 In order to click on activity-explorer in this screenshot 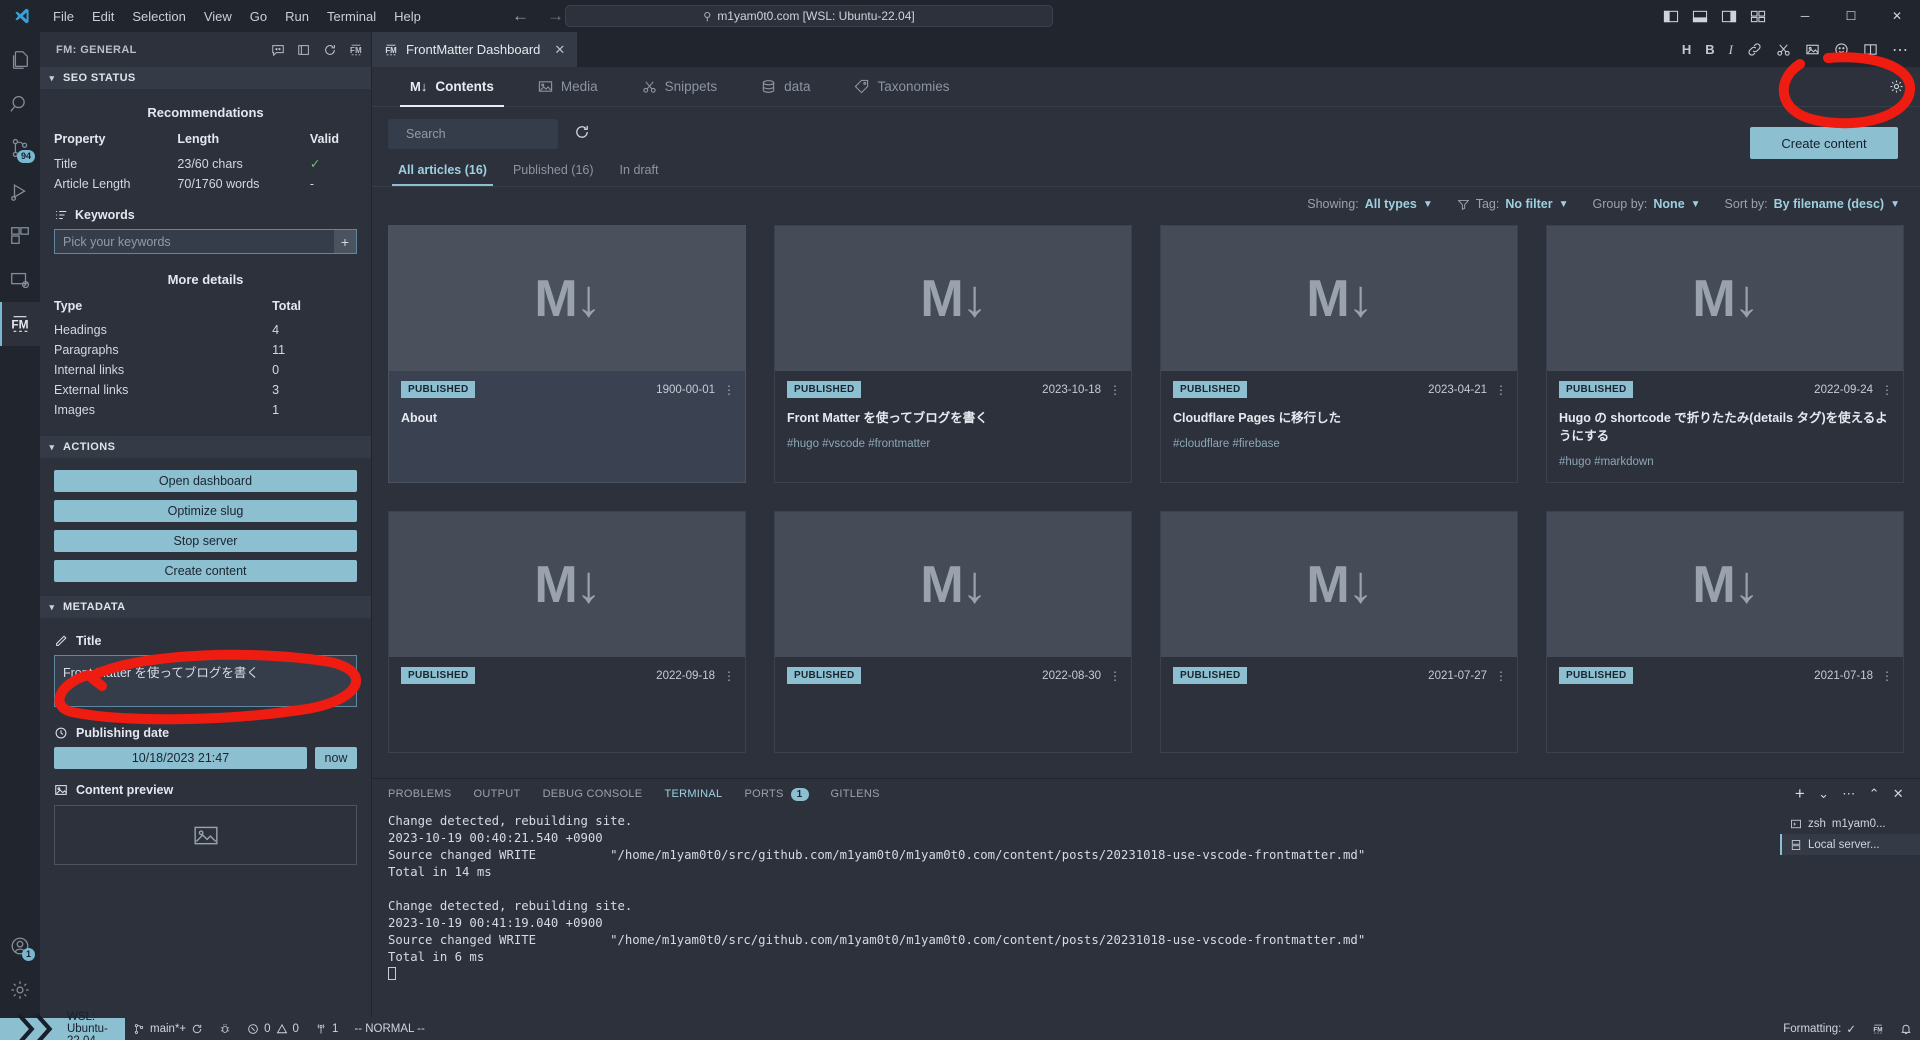, I will do `click(20, 60)`.